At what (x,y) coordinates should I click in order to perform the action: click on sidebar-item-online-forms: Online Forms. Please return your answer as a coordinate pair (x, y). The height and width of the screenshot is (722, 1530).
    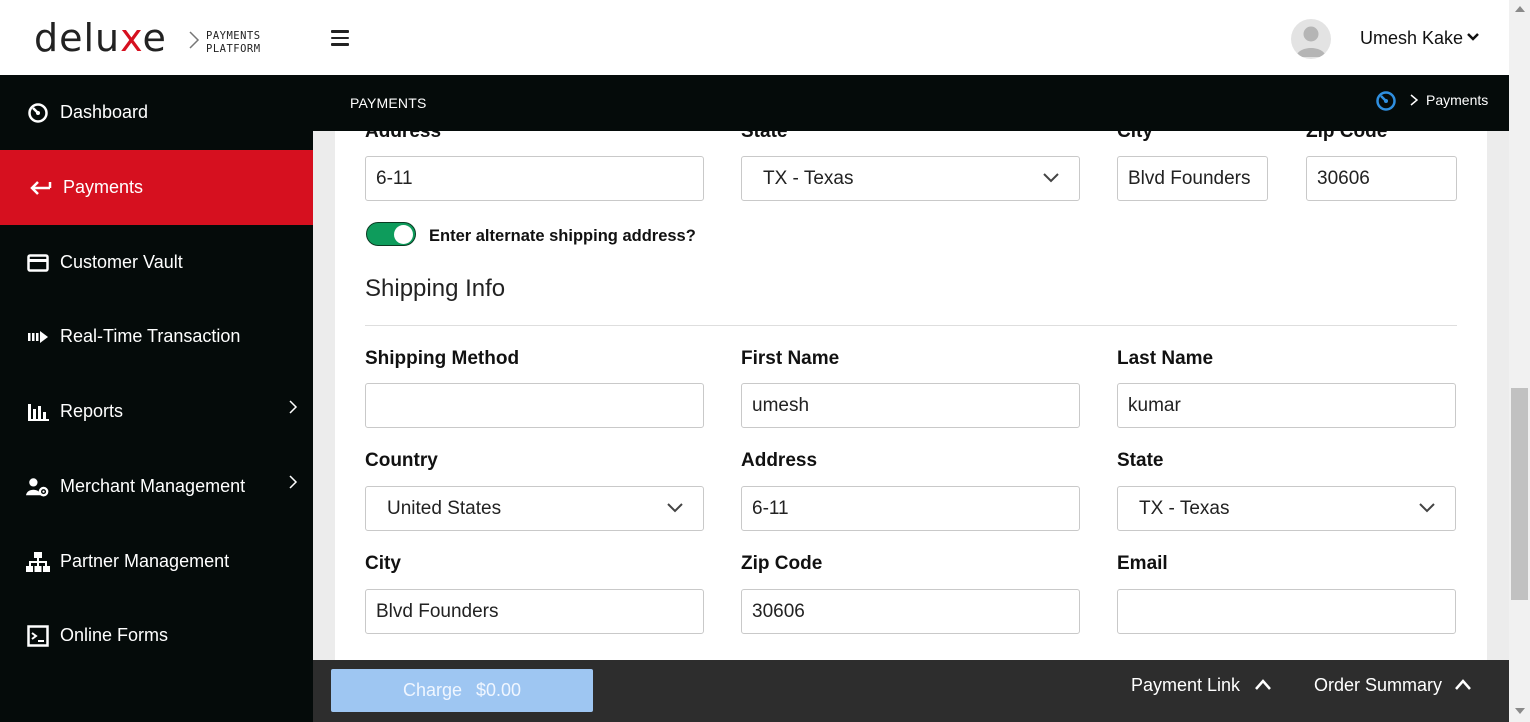
    Looking at the image, I should click on (156, 635).